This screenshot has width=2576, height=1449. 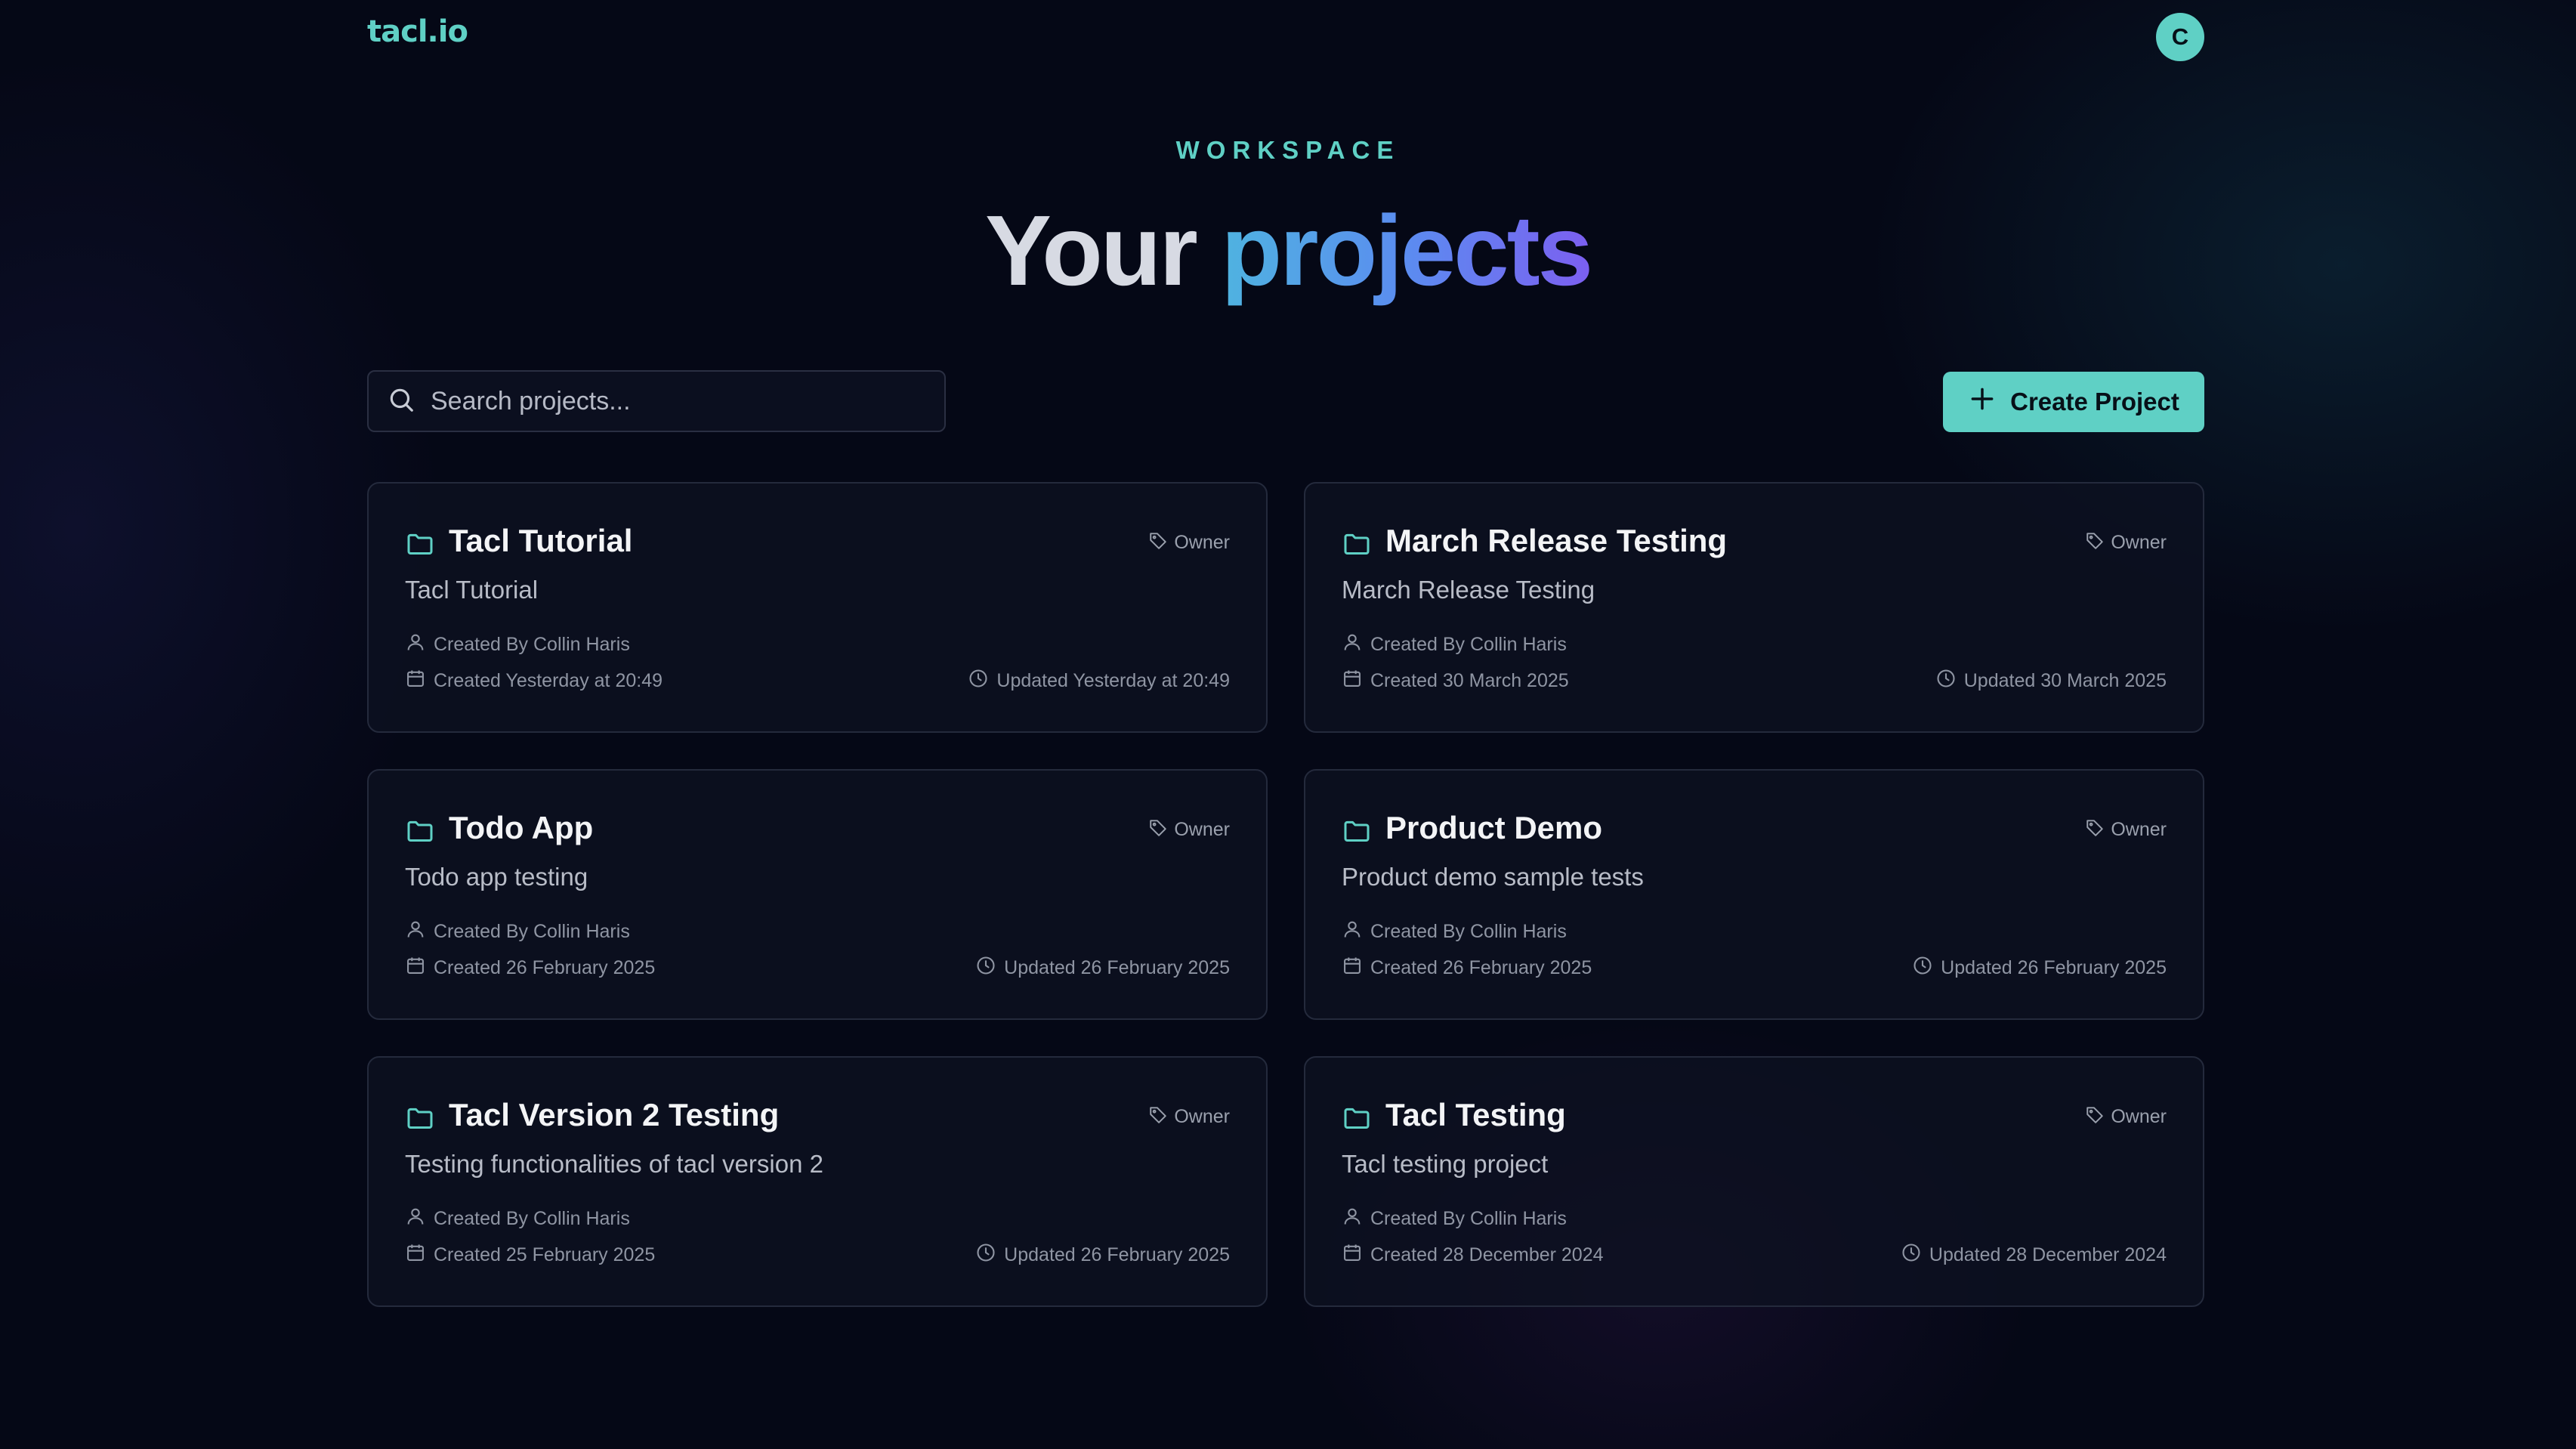 I want to click on section-eyebrow: WORKSPACE, so click(x=1288, y=150).